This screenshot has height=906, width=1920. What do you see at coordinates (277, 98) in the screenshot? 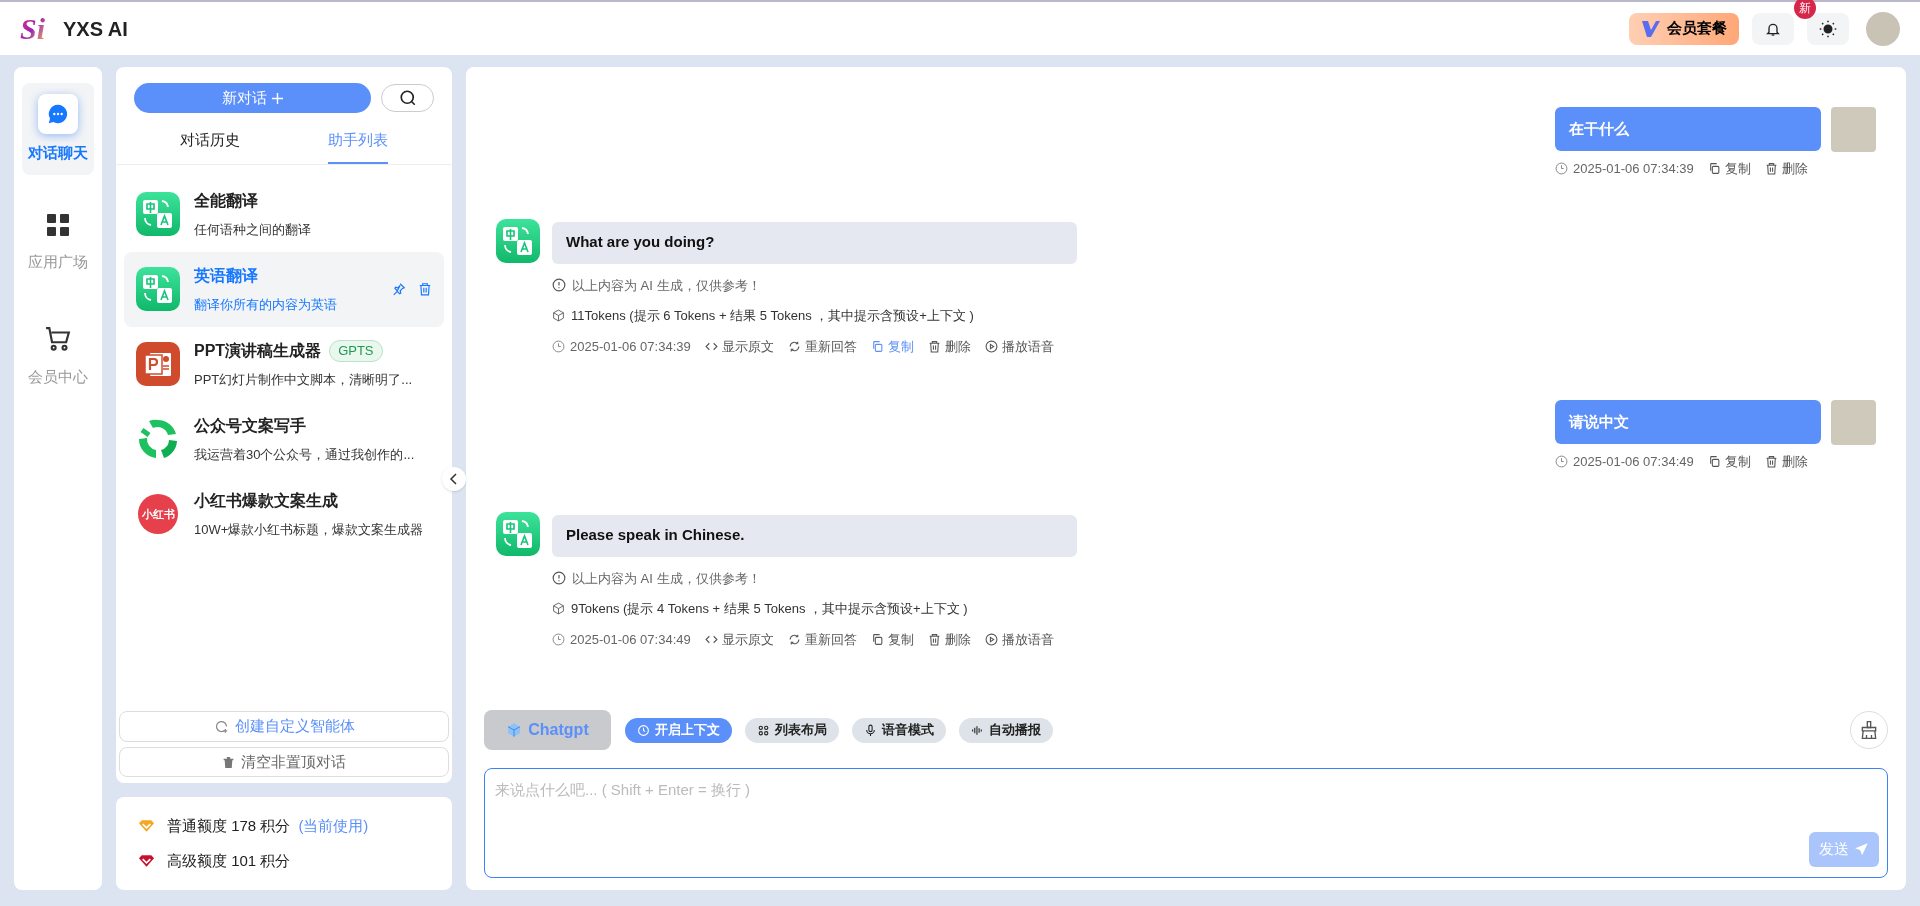
I see `plus-icon` at bounding box center [277, 98].